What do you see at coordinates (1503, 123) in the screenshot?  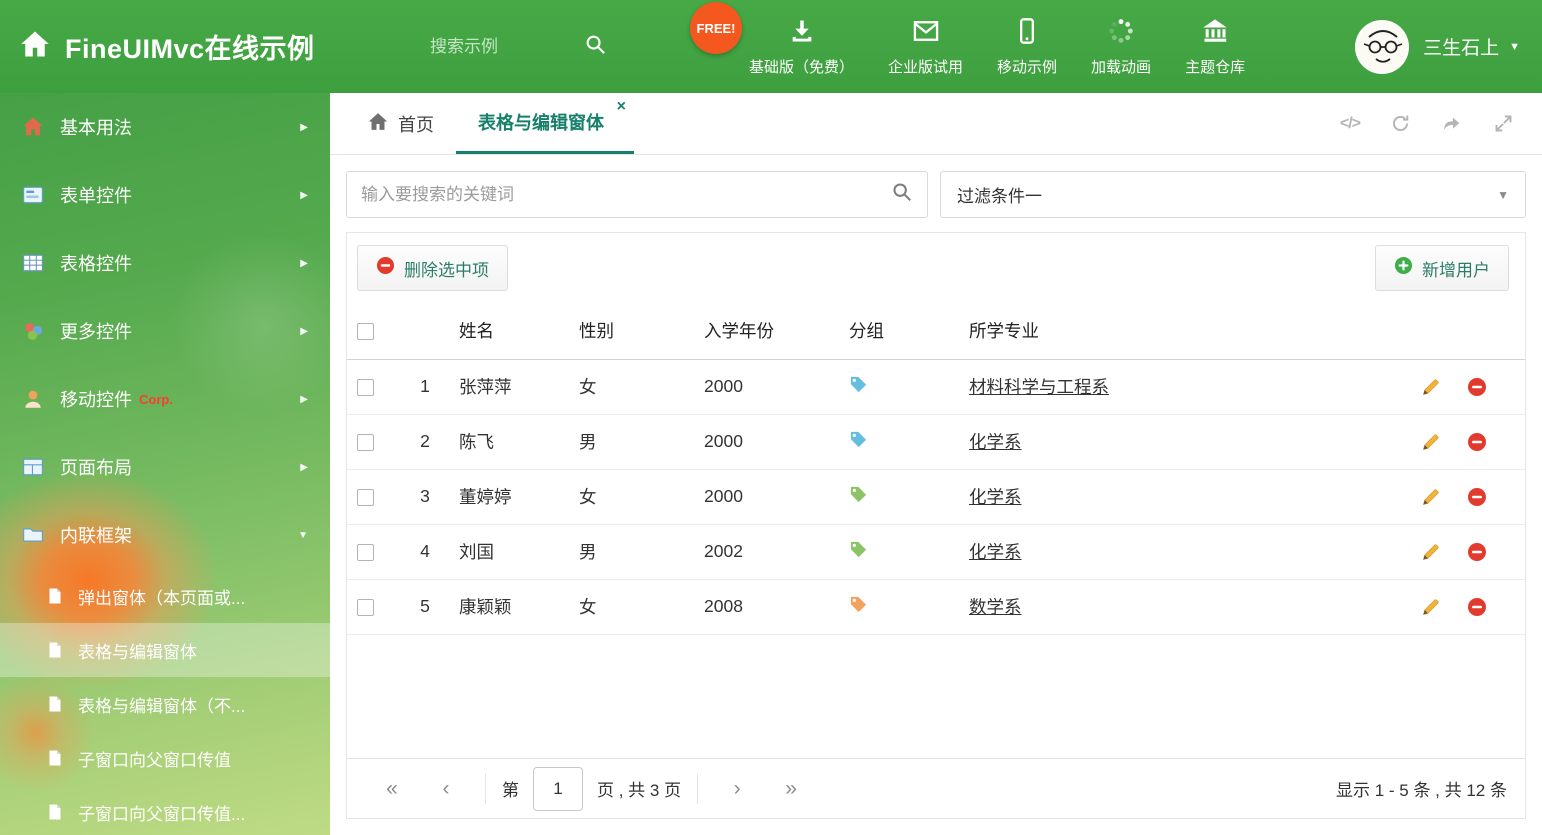 I see `fullscreen-icon` at bounding box center [1503, 123].